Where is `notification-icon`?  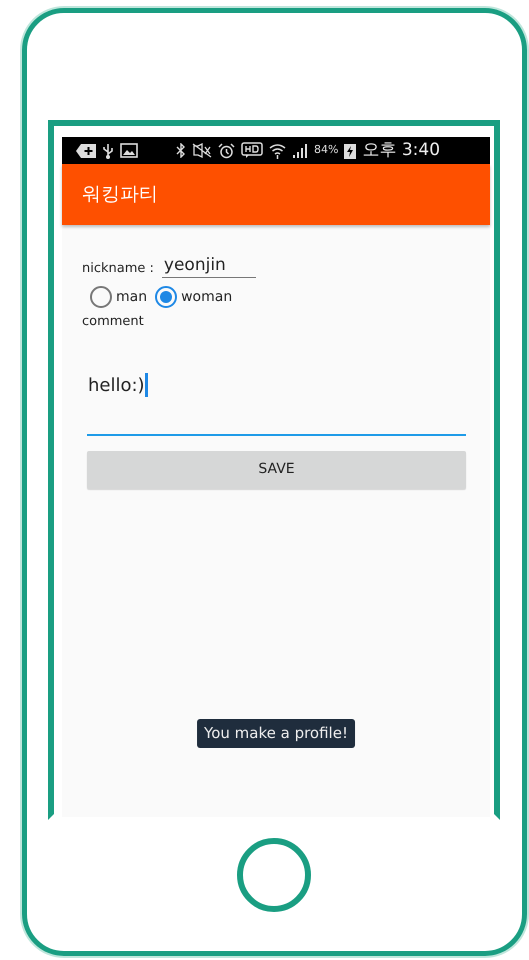
notification-icon is located at coordinates (86, 151).